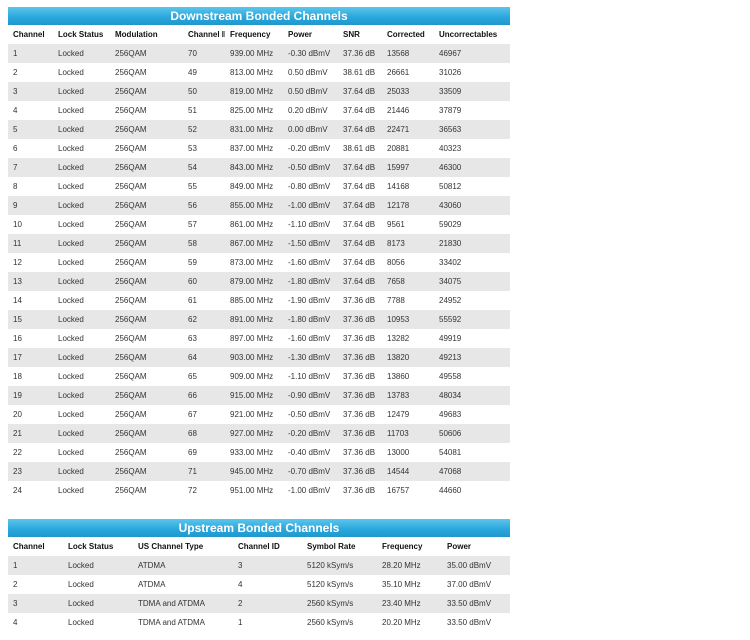 This screenshot has width=750, height=640. Describe the element at coordinates (30, 357) in the screenshot. I see `table-cell: 17` at that location.